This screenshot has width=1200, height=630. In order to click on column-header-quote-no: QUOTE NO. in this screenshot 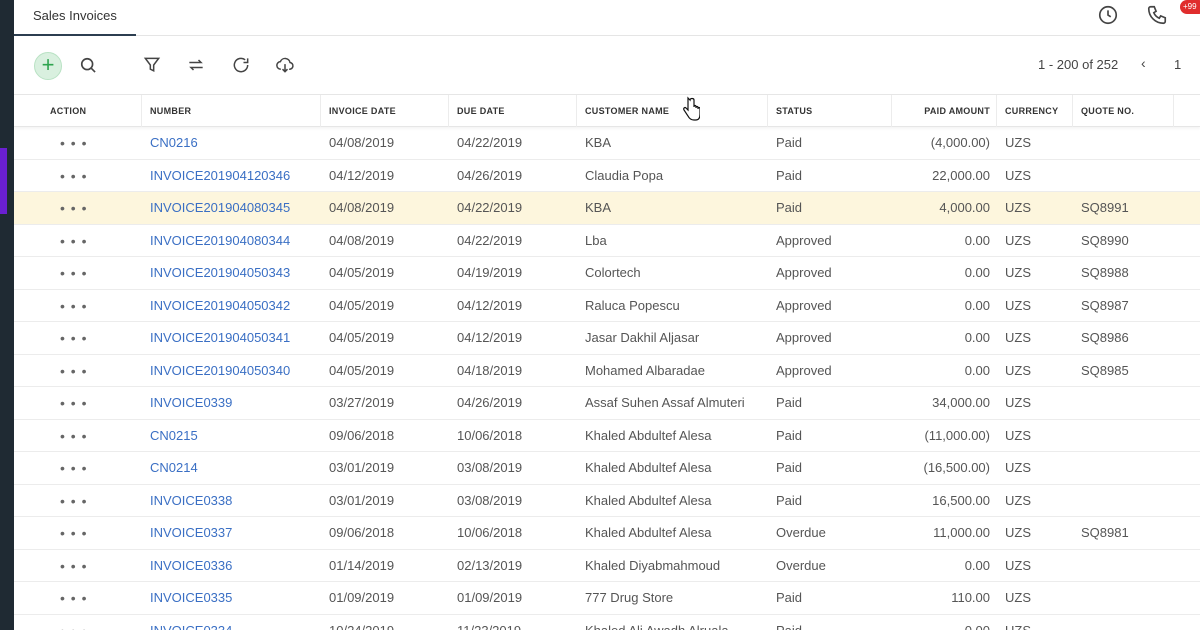, I will do `click(1123, 111)`.